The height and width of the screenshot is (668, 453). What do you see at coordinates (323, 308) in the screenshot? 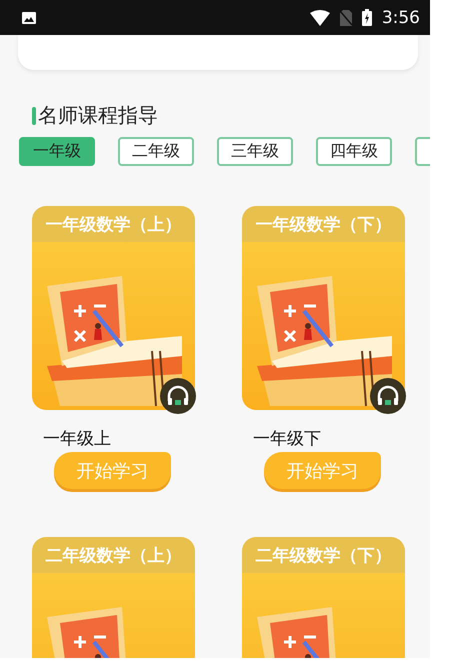
I see `course-cover: 一年级数学（下）` at bounding box center [323, 308].